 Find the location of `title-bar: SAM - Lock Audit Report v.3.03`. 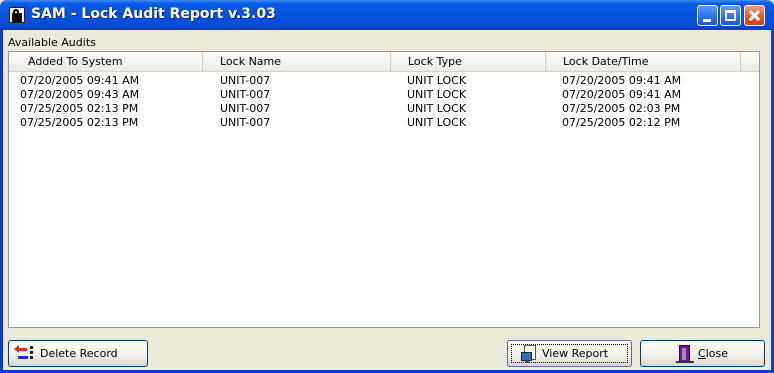

title-bar: SAM - Lock Audit Report v.3.03 is located at coordinates (387, 15).